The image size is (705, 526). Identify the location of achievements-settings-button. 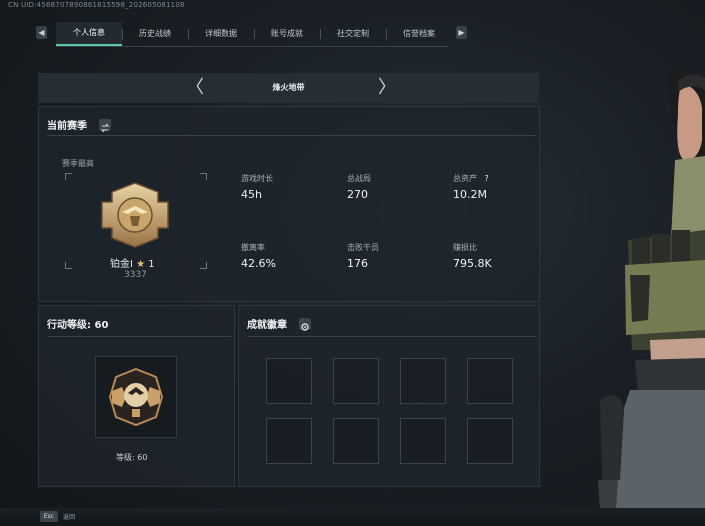
(305, 324).